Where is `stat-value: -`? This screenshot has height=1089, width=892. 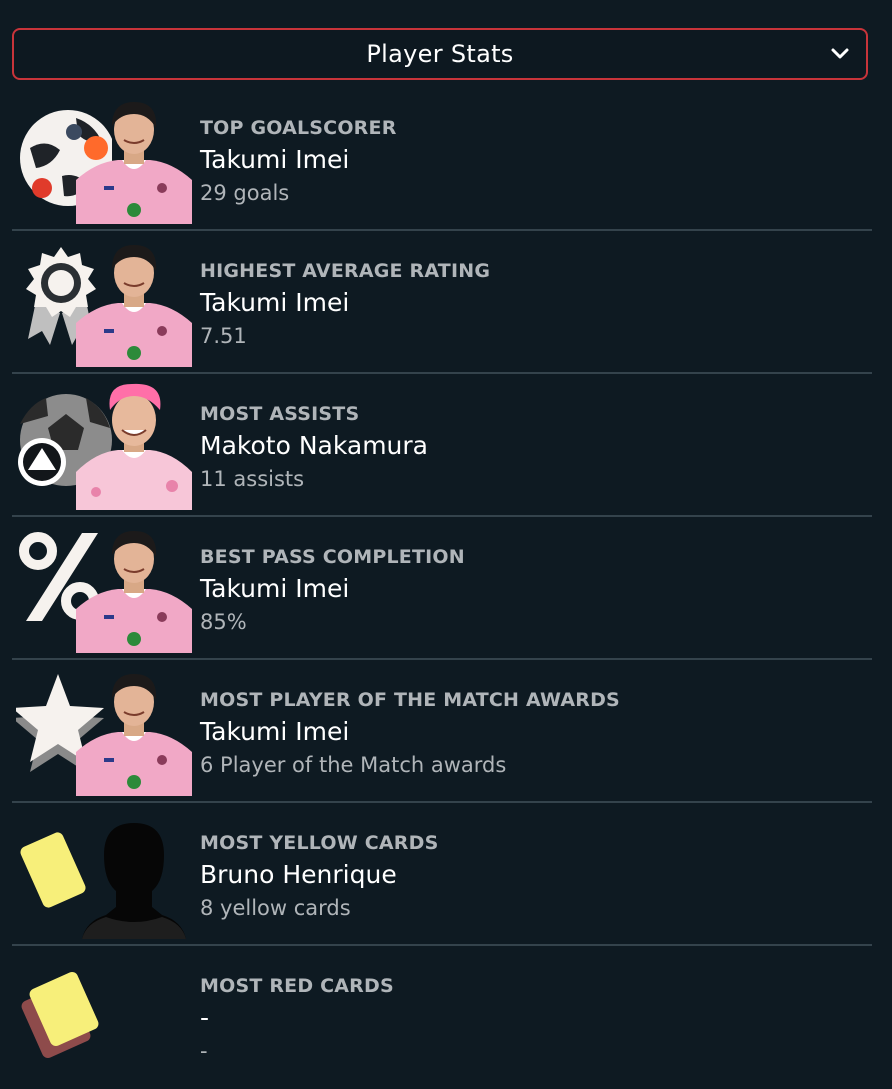 stat-value: - is located at coordinates (204, 1051).